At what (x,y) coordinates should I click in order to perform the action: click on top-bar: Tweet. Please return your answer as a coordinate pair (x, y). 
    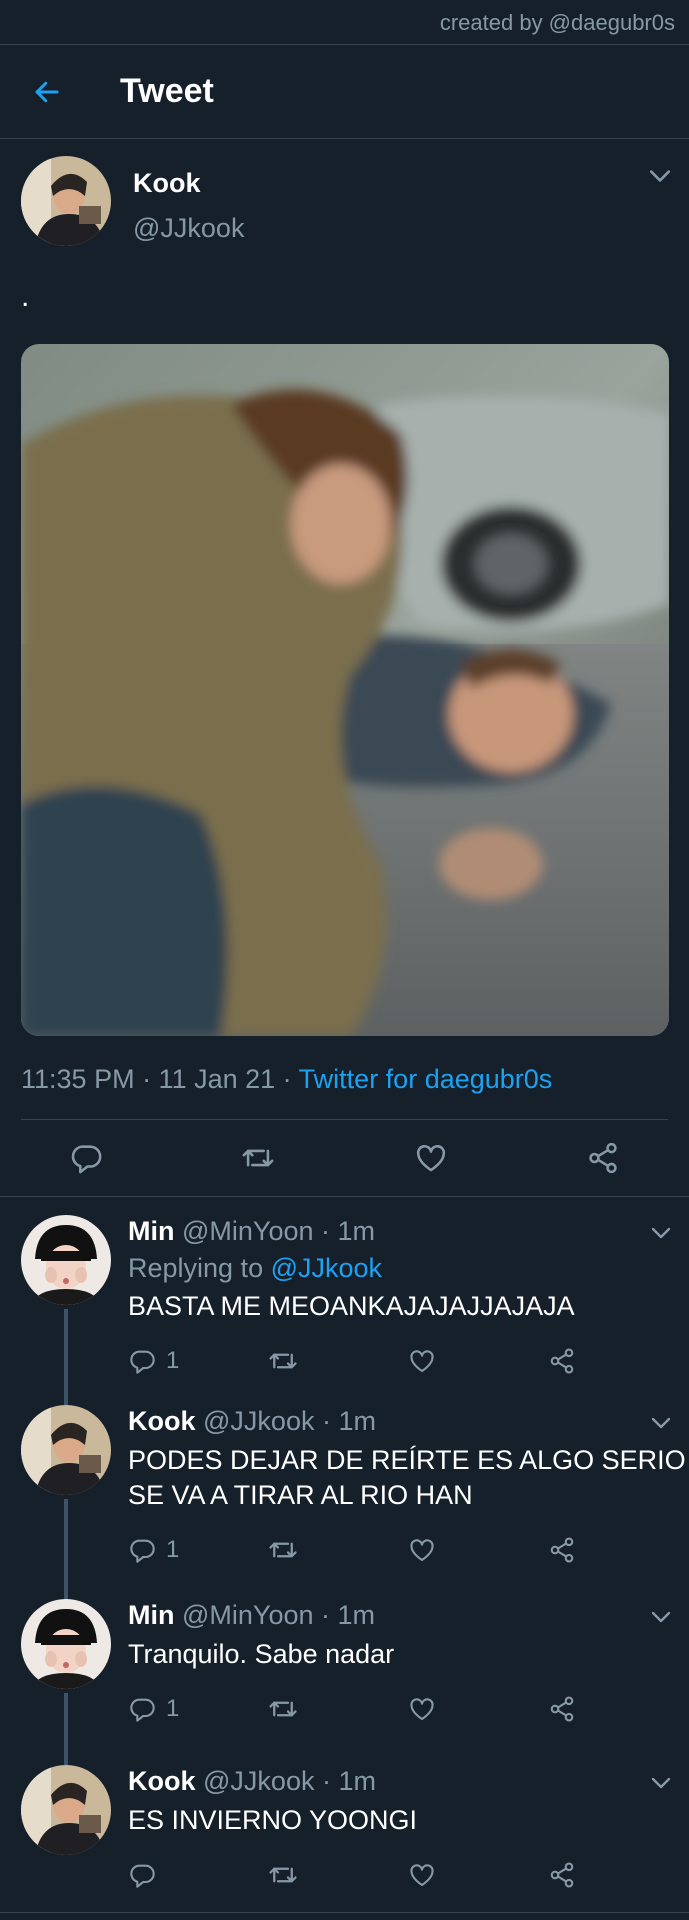
    Looking at the image, I should click on (344, 92).